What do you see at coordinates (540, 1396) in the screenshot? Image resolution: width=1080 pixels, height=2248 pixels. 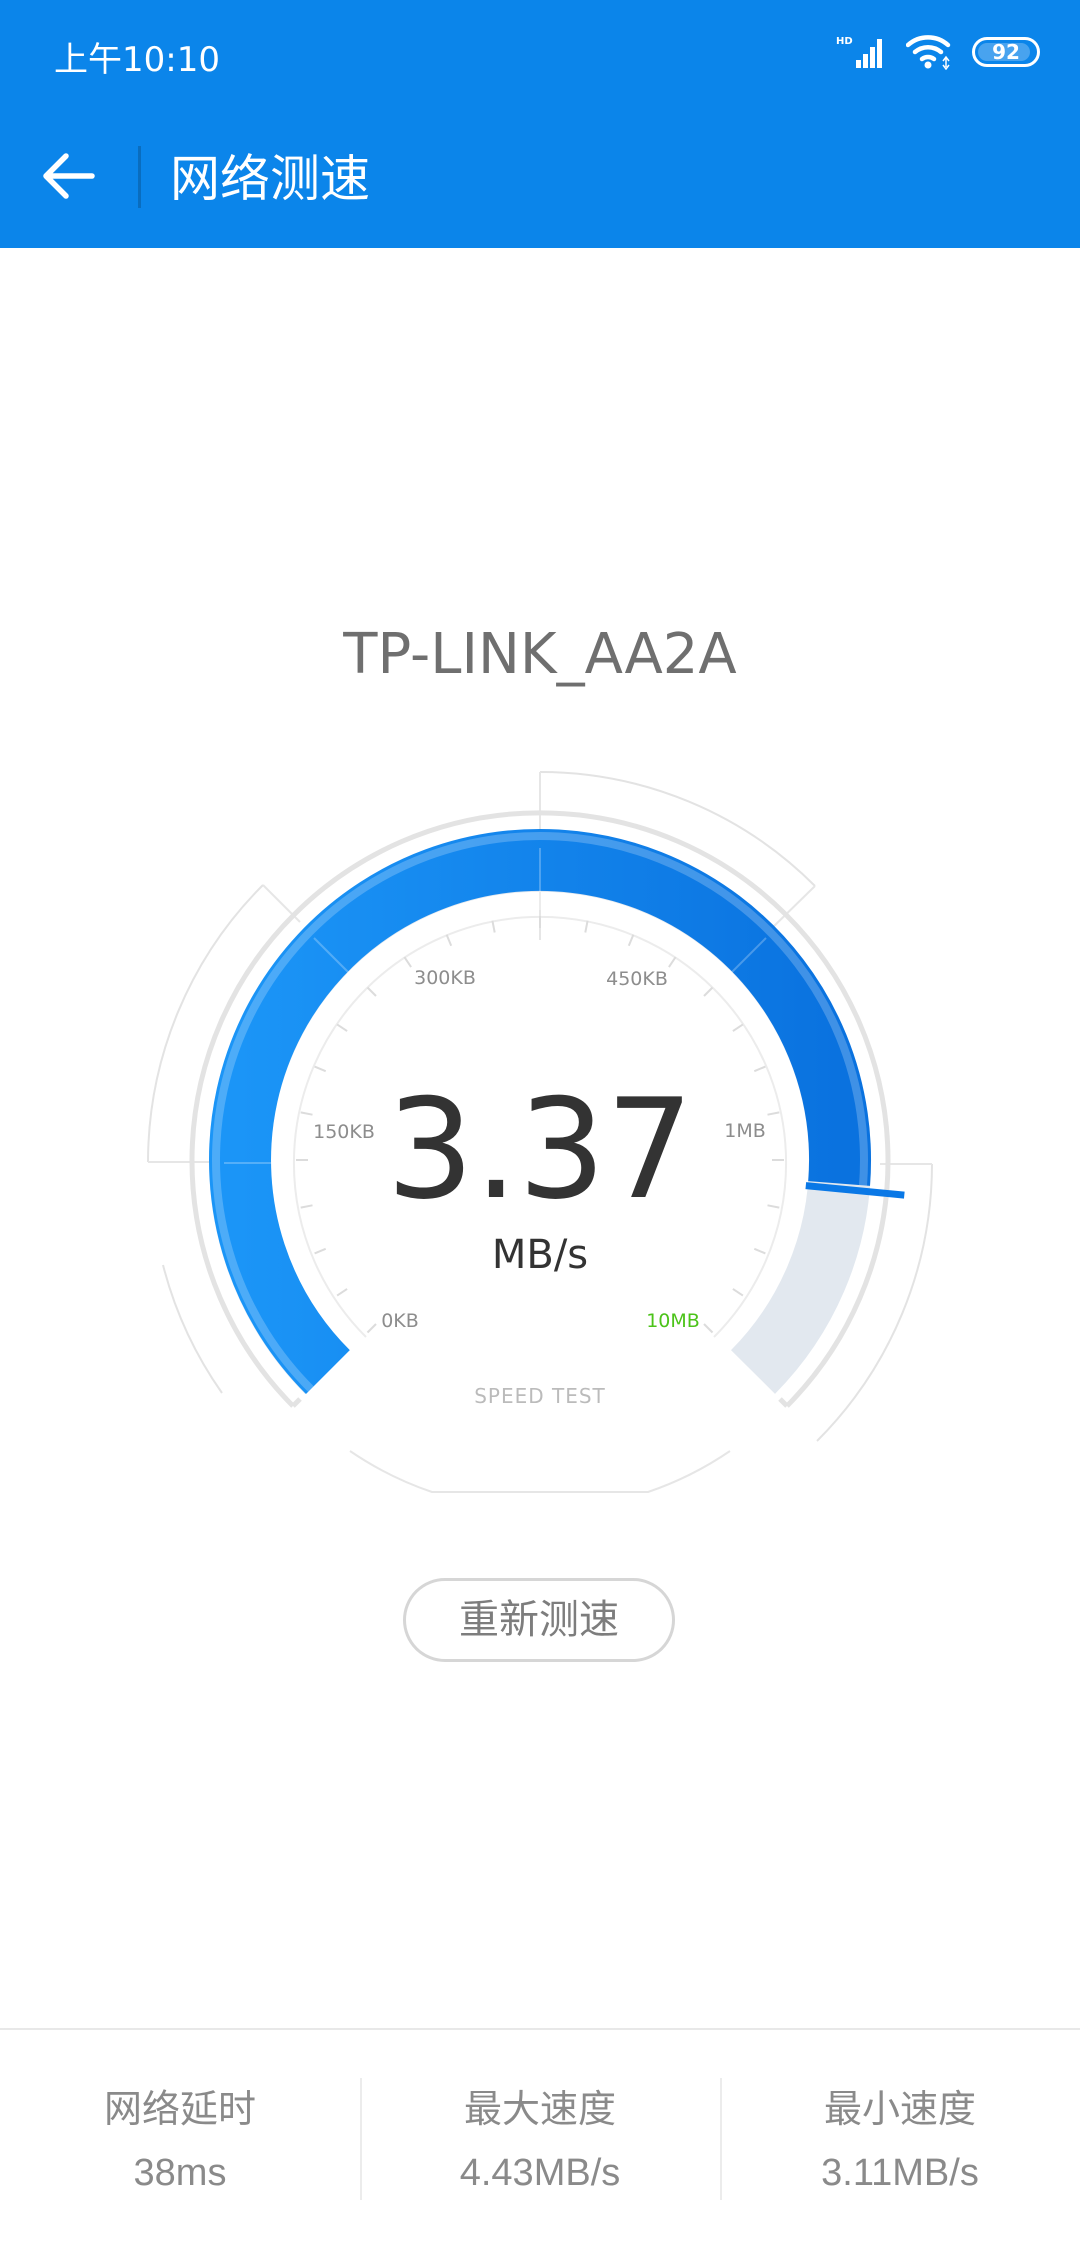 I see `speed-test-caption: SPEED TEST` at bounding box center [540, 1396].